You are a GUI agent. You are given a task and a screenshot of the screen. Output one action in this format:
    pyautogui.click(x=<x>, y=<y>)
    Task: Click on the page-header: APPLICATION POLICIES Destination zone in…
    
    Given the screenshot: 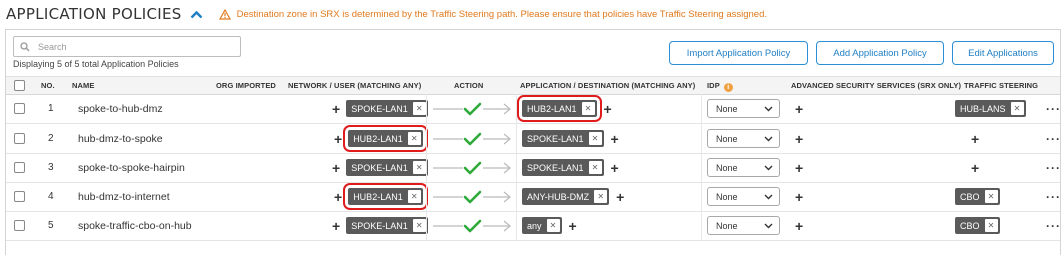 What is the action you would take?
    pyautogui.click(x=386, y=14)
    